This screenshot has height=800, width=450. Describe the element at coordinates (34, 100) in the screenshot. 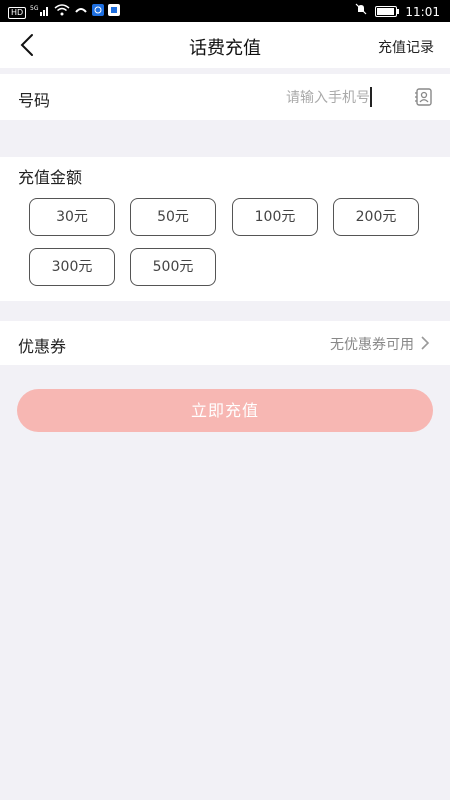

I see `phone-label: 号码` at that location.